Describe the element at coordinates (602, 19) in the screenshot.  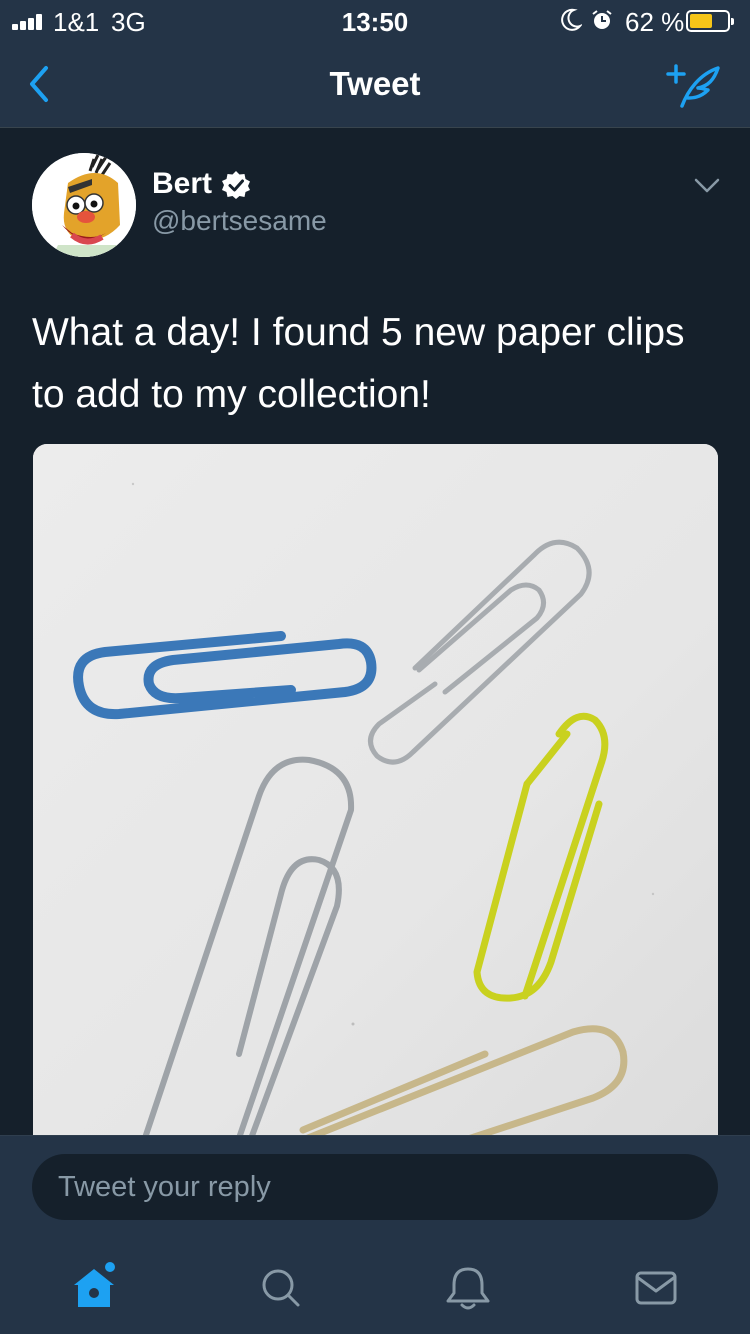
I see `alarm-icon` at that location.